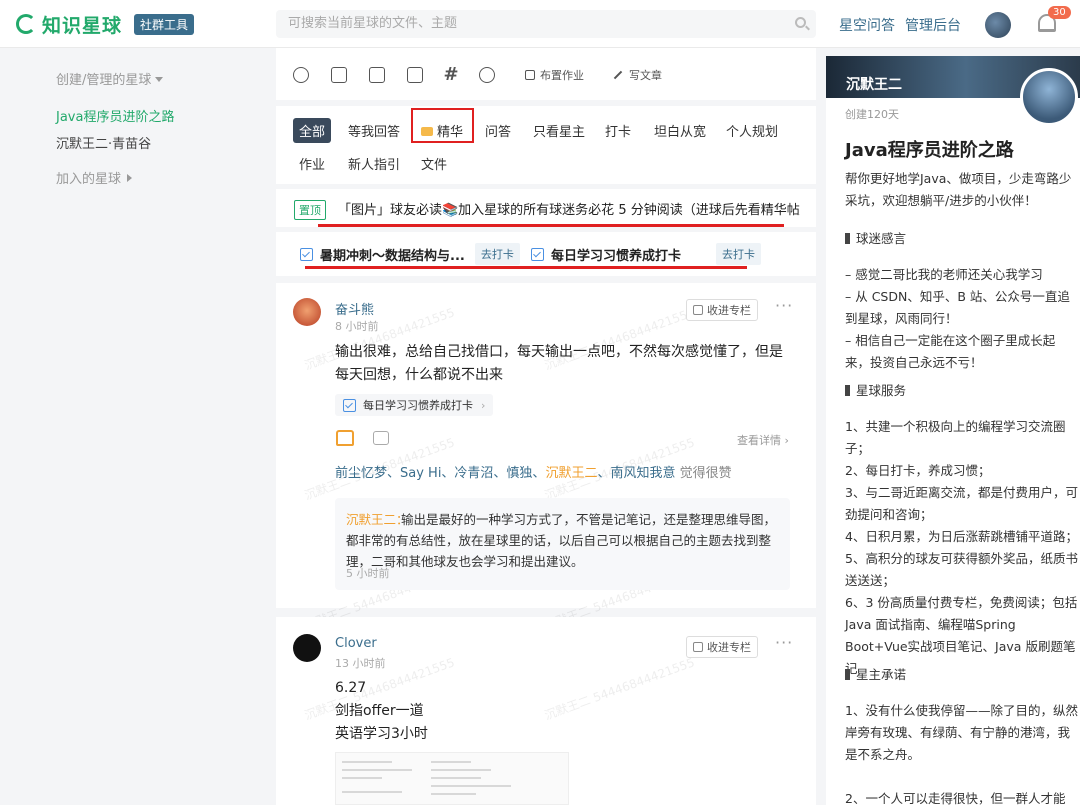 This screenshot has width=1080, height=805. What do you see at coordinates (867, 25) in the screenshot?
I see `nav-star-qa: 星空问答` at bounding box center [867, 25].